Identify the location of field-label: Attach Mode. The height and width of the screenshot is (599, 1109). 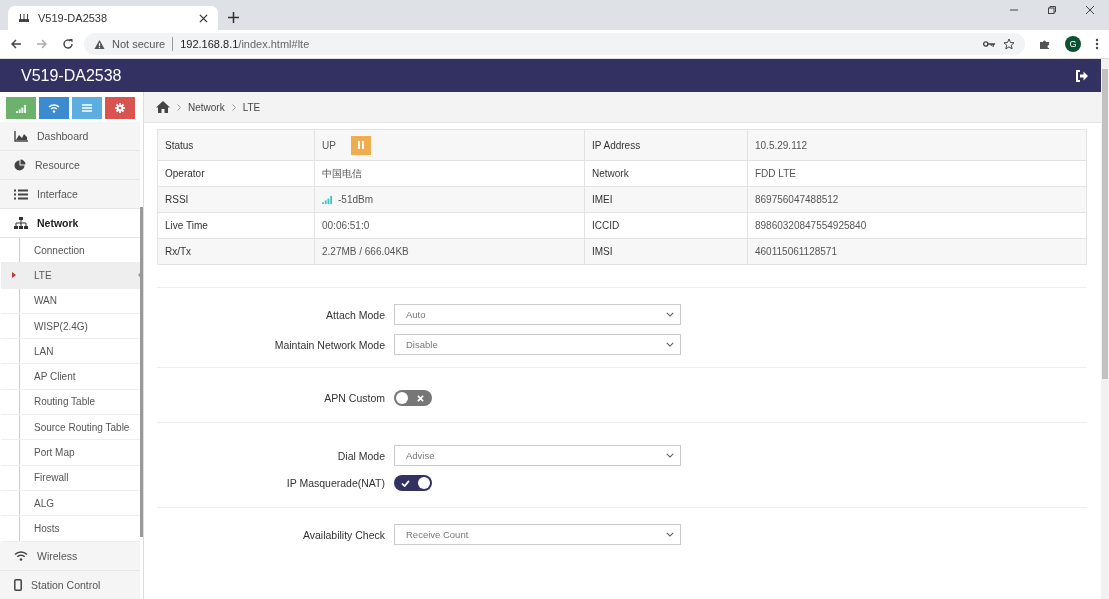
(355, 314).